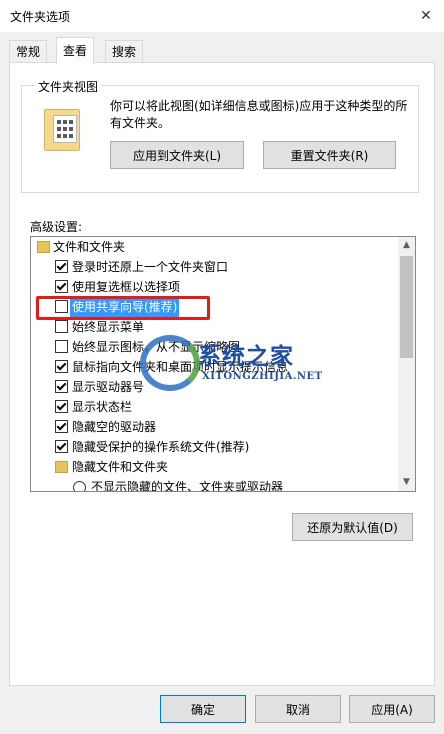 This screenshot has height=734, width=444. I want to click on list-scrollbar: ▲ ▼, so click(406, 364).